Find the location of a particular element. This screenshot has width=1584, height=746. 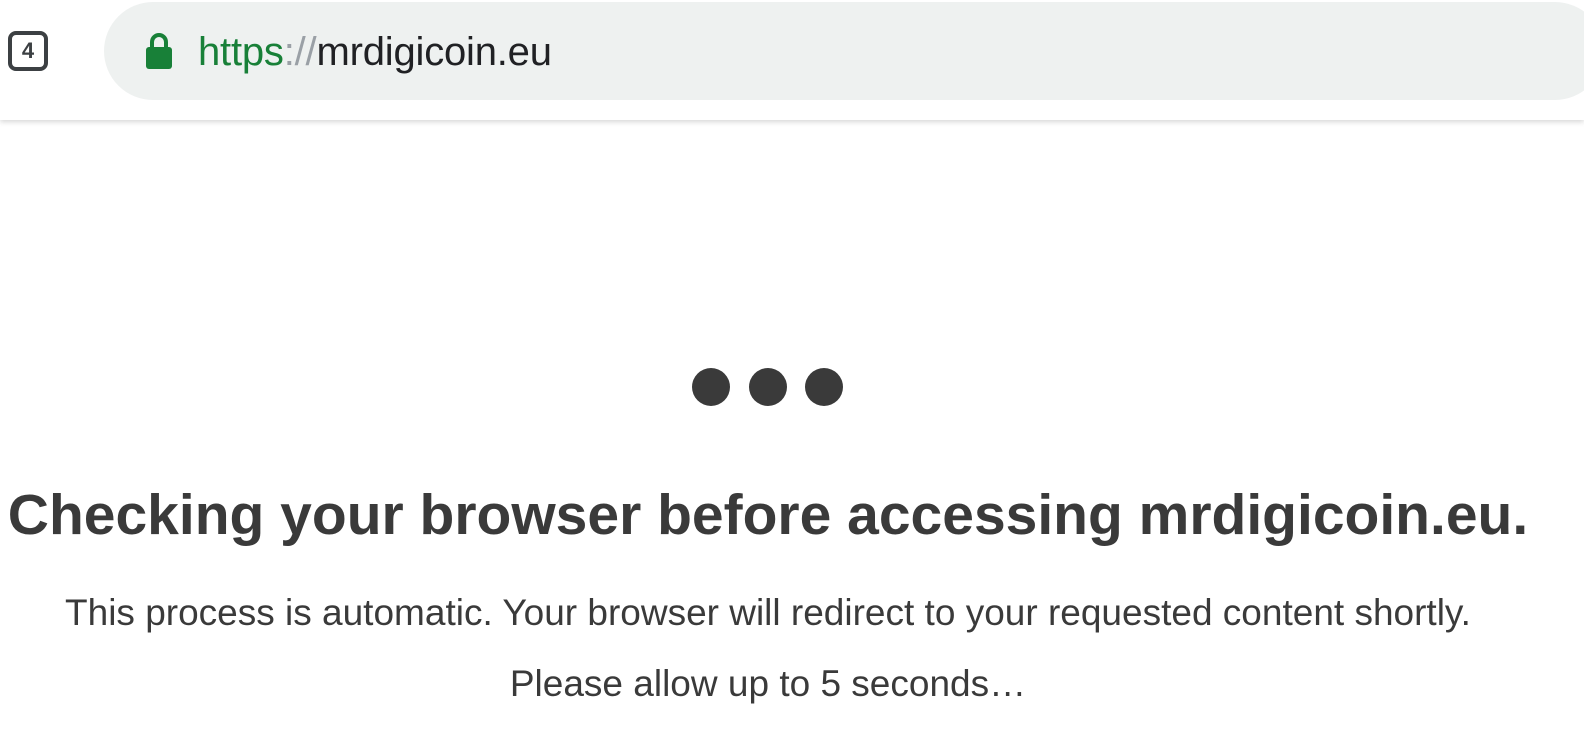

url-host: mrdigicoin.eu is located at coordinates (434, 52).